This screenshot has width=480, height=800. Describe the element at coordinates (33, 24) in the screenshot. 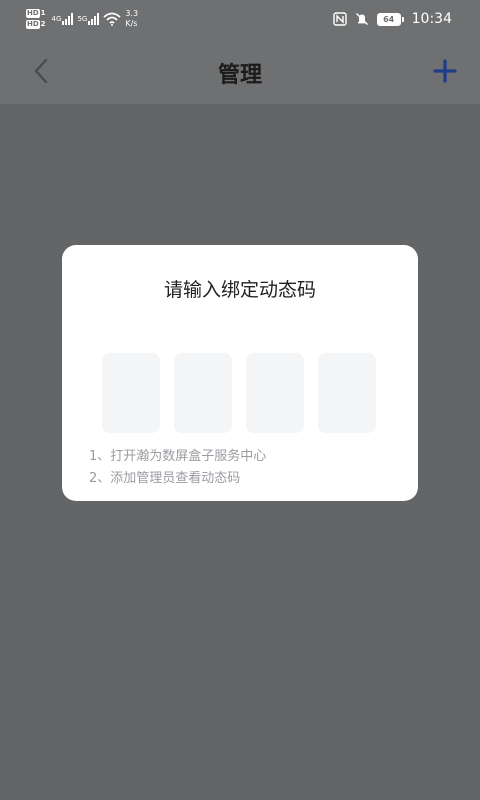

I see `hd2-label: HD` at that location.